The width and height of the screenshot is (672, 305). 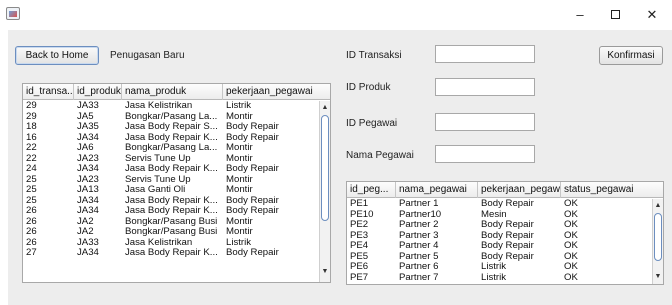 I want to click on id-produk-label: ID Produk, so click(x=368, y=87).